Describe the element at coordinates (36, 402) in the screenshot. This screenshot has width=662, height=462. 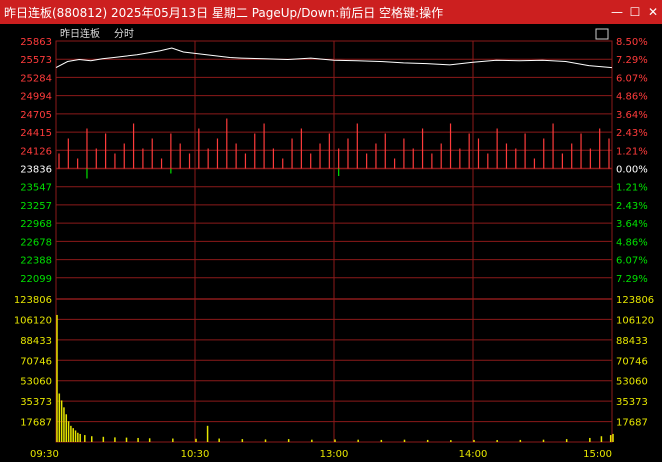
I see `volume-tick-label: 35373` at that location.